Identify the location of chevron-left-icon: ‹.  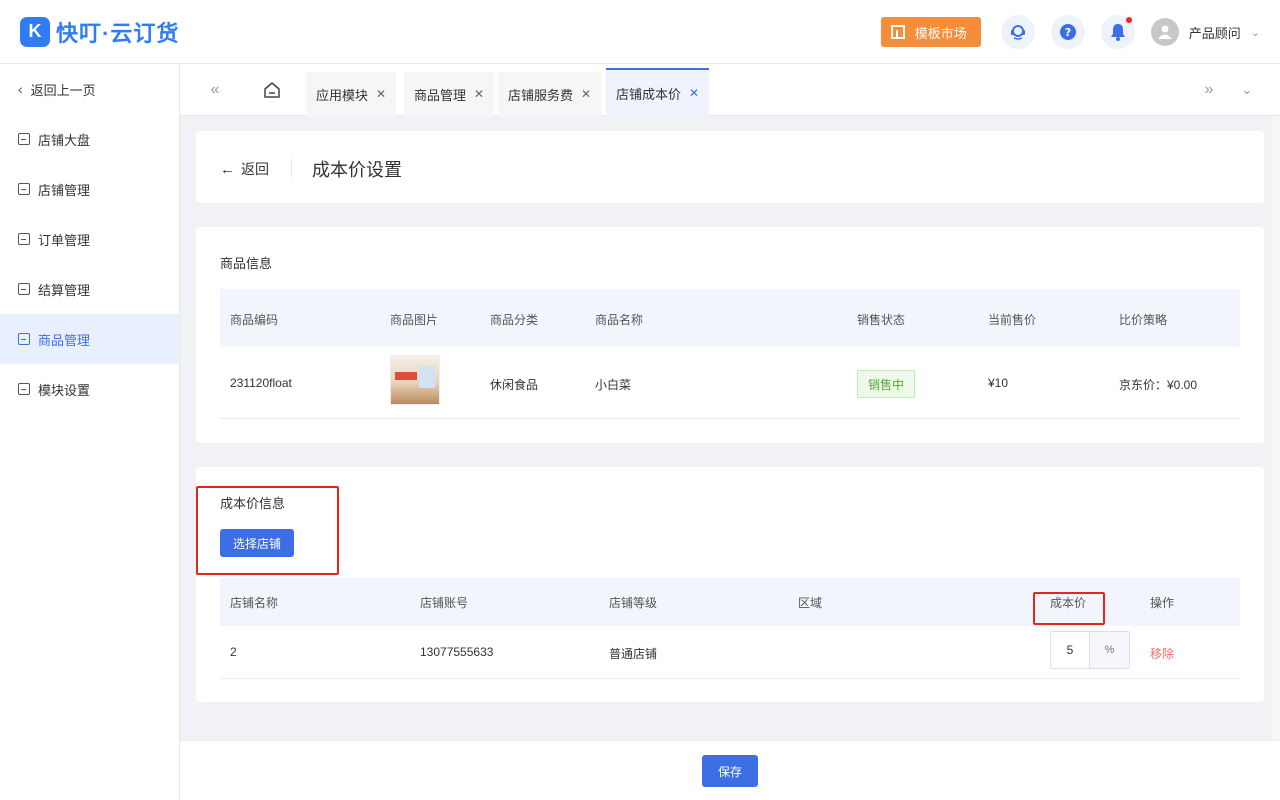
(20, 89).